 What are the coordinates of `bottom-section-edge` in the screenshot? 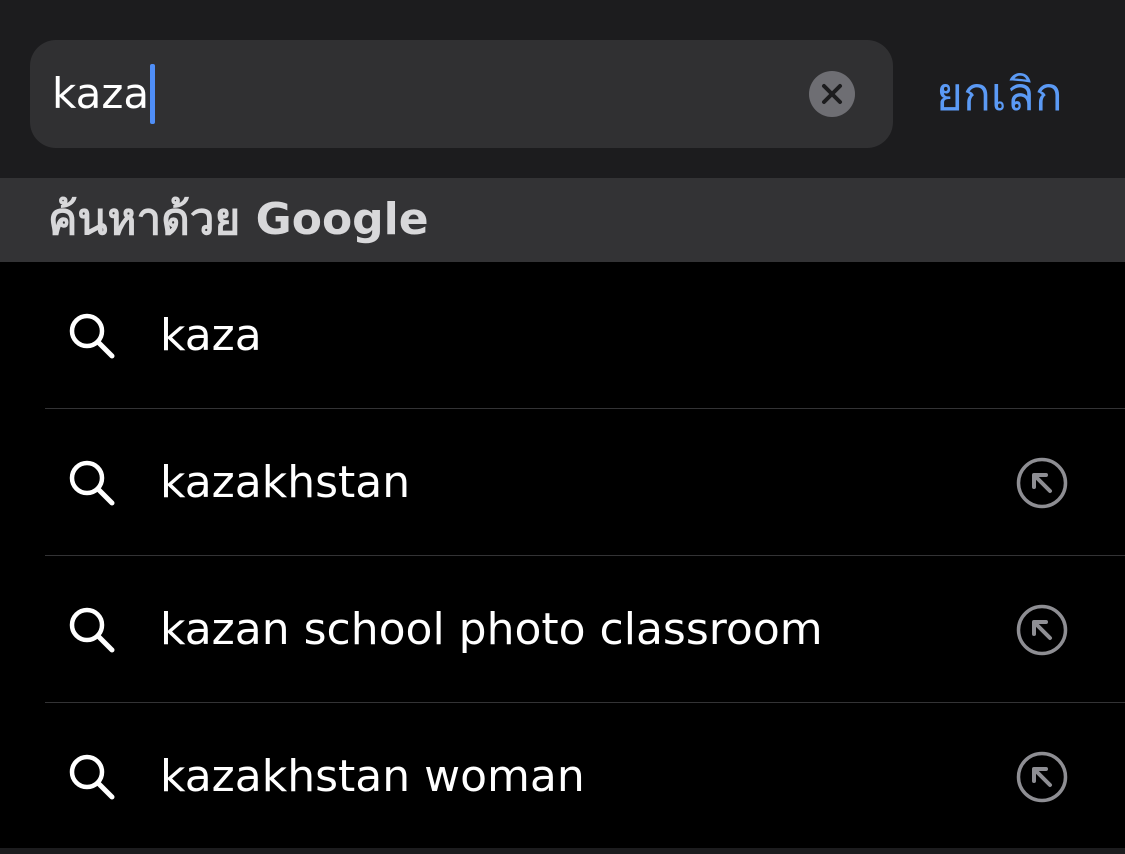 It's located at (562, 851).